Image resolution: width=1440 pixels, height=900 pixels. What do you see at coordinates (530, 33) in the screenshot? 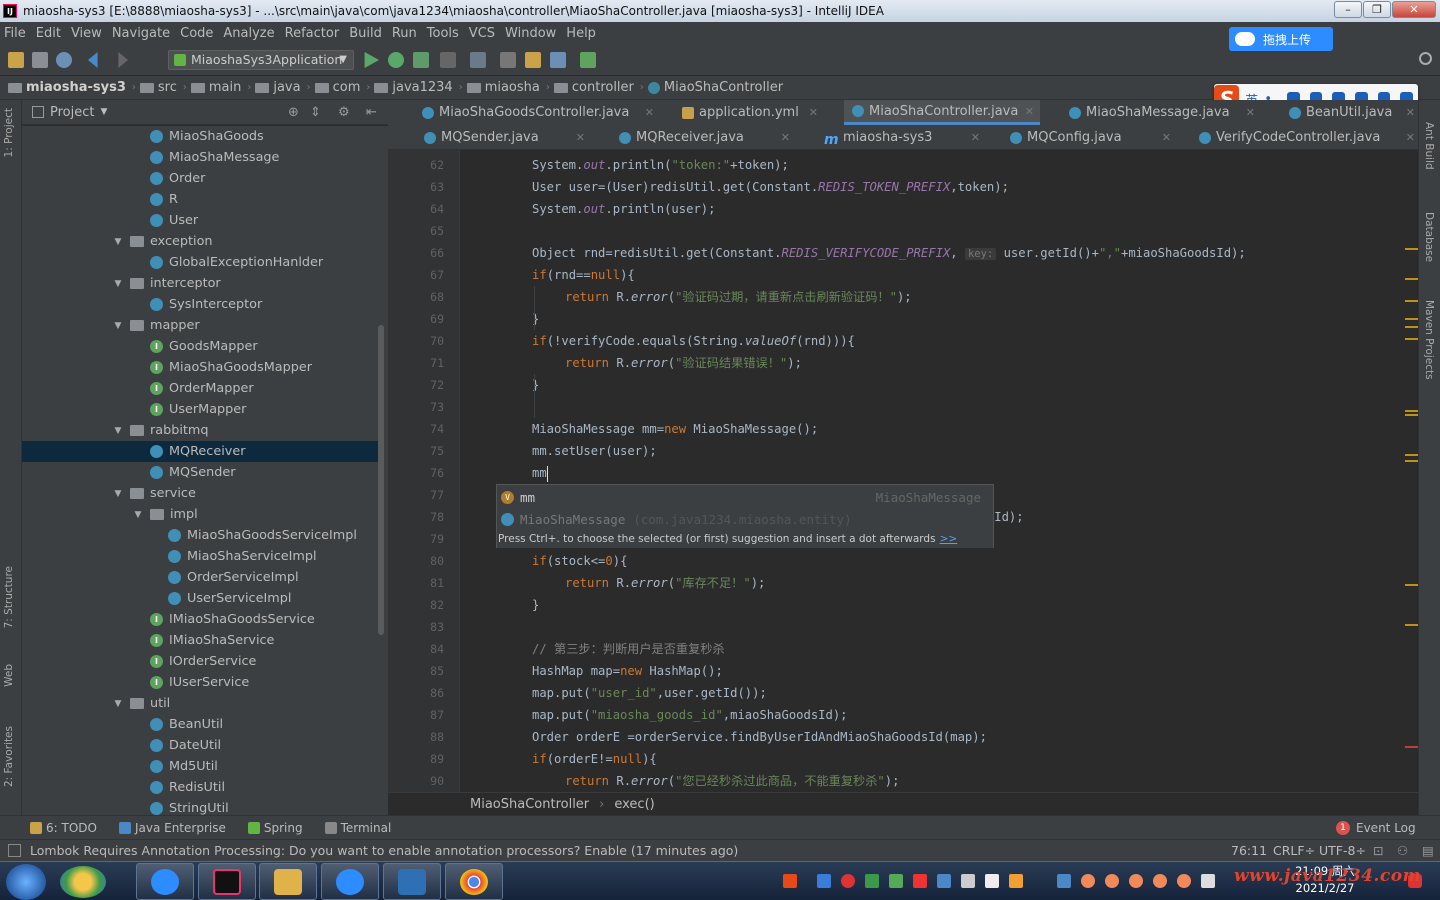
I see `menu-item-window: Window` at bounding box center [530, 33].